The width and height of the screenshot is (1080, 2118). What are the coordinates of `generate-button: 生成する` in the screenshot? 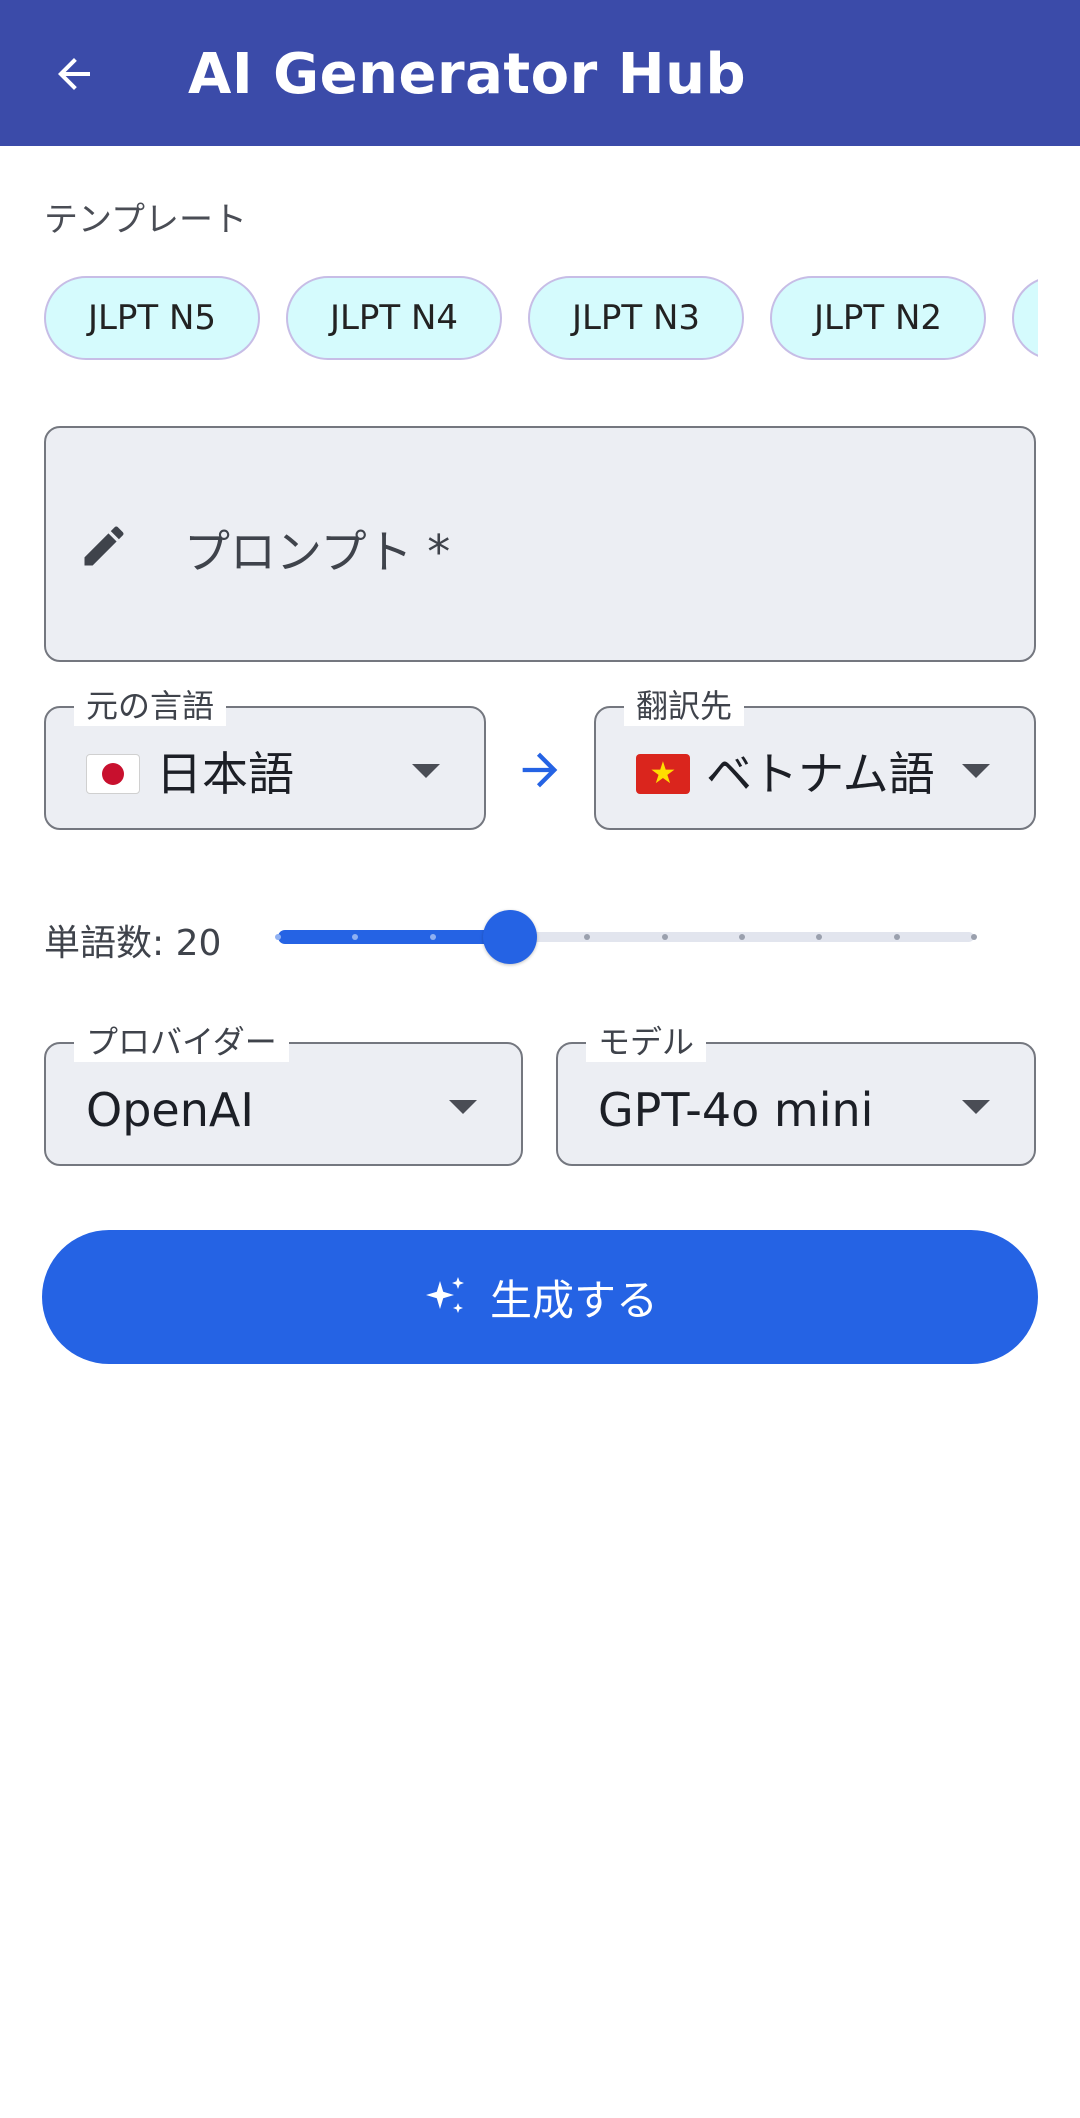 It's located at (540, 1297).